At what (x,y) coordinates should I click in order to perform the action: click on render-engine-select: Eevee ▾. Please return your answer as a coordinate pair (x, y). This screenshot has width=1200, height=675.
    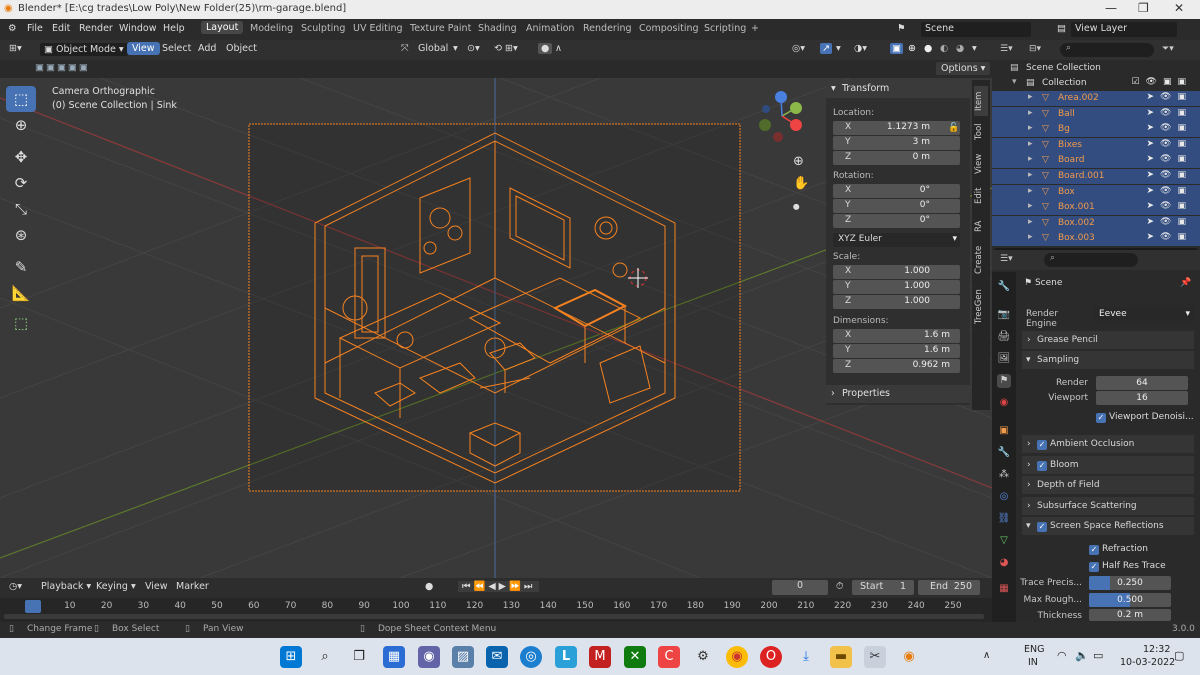
    Looking at the image, I should click on (1144, 314).